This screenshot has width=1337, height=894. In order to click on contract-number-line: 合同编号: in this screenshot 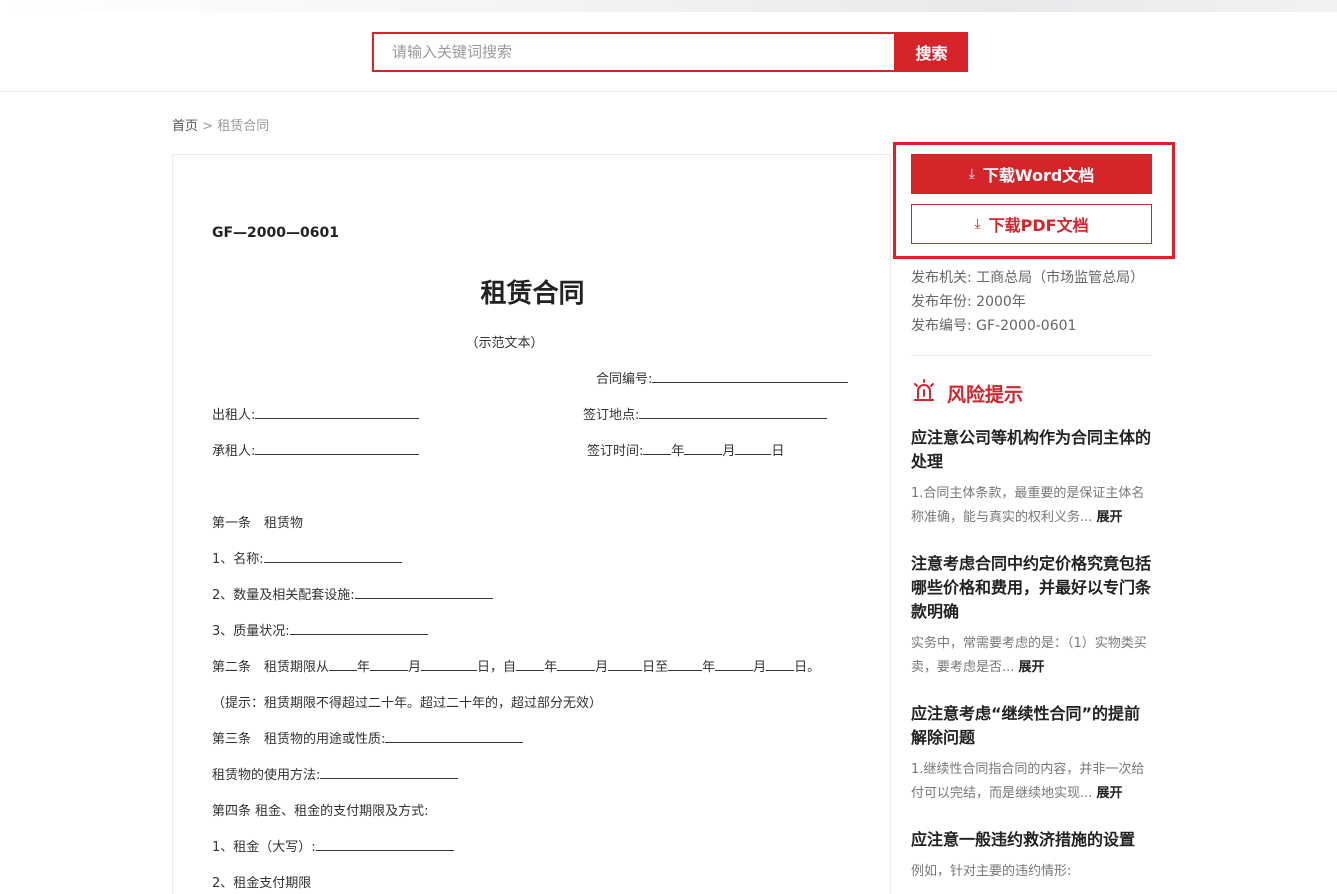, I will do `click(722, 377)`.